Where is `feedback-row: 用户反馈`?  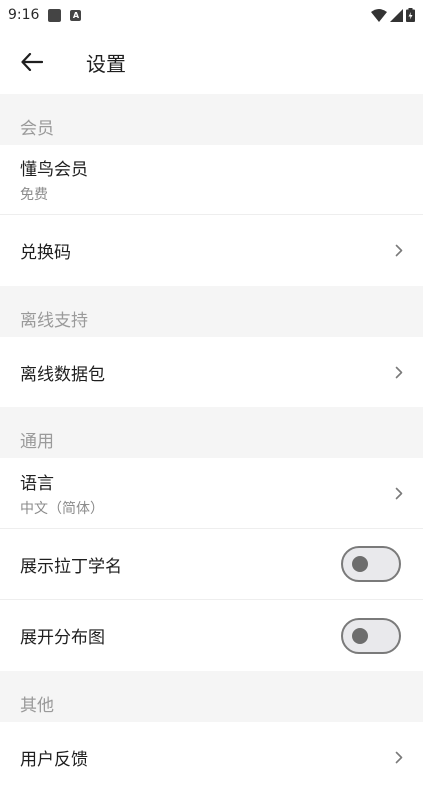 feedback-row: 用户反馈 is located at coordinates (211, 757).